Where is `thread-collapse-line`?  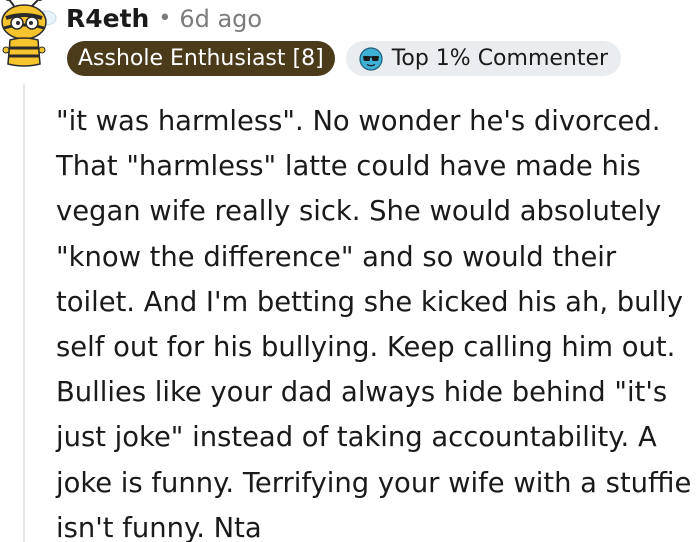 thread-collapse-line is located at coordinates (24, 313).